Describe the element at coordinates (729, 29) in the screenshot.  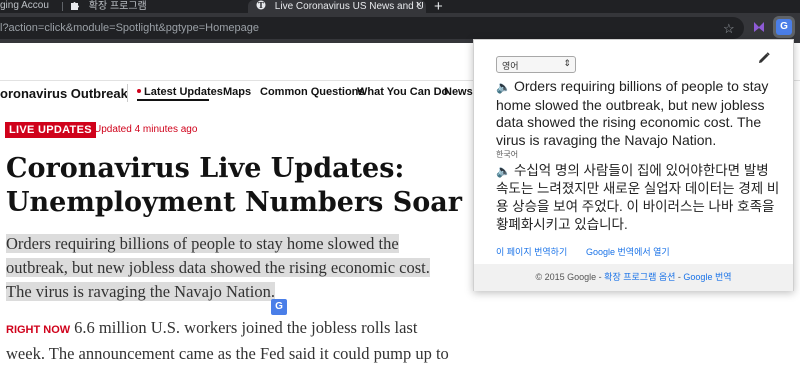
I see `bookmark-star-icon: ☆` at that location.